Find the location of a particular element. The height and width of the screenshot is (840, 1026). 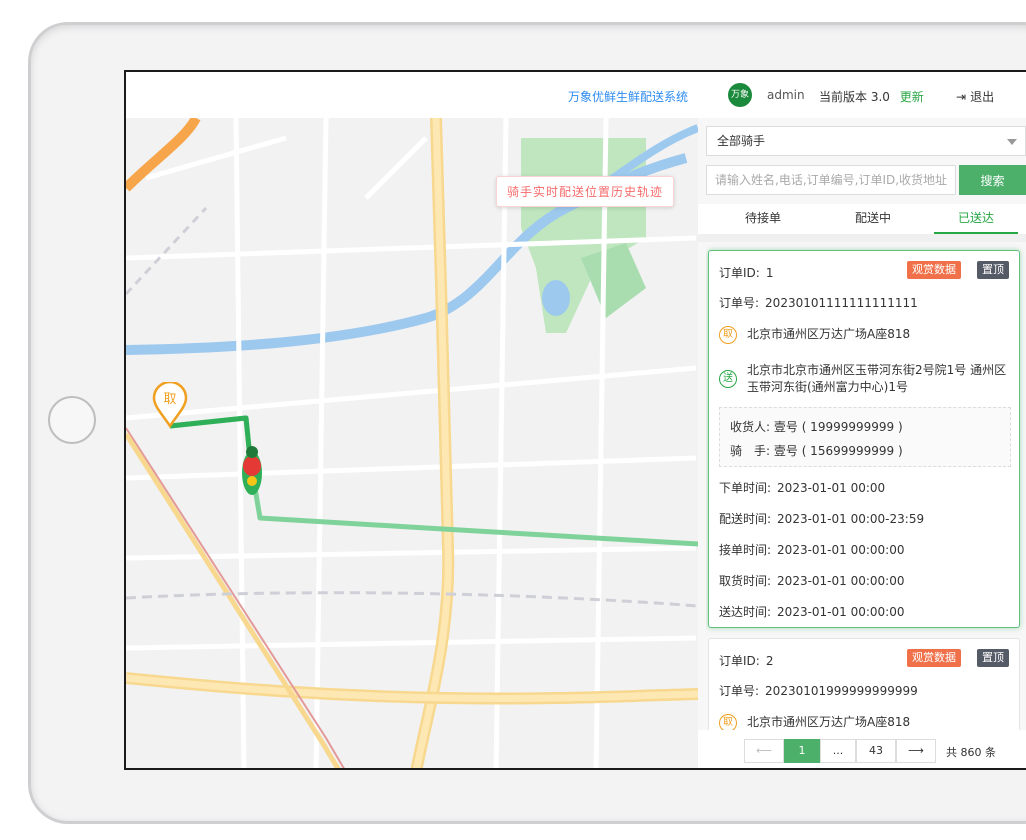

tabs-divider is located at coordinates (862, 238).